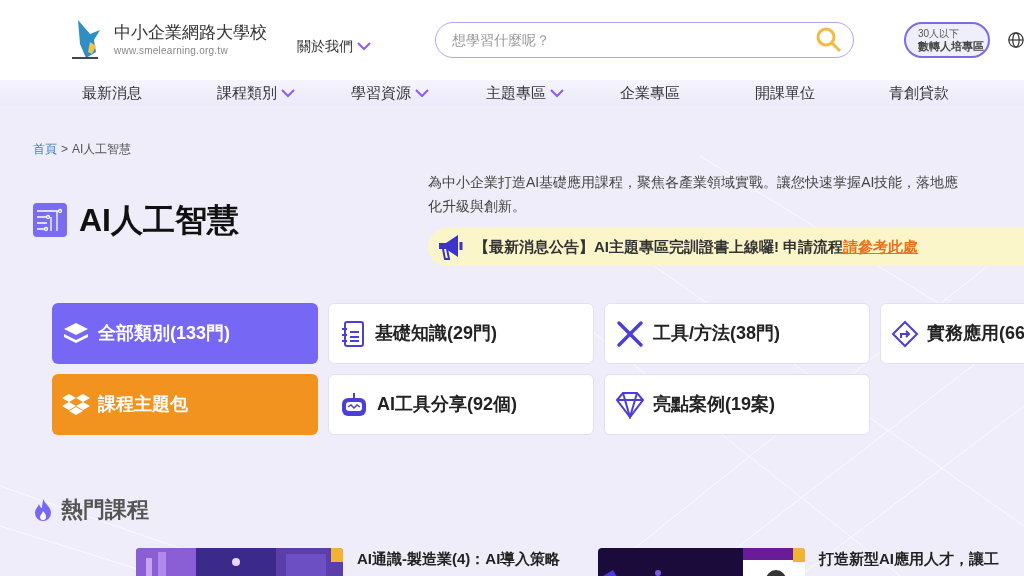 This screenshot has height=576, width=1024. What do you see at coordinates (956, 93) in the screenshot?
I see `nav-link: 青創貸款` at bounding box center [956, 93].